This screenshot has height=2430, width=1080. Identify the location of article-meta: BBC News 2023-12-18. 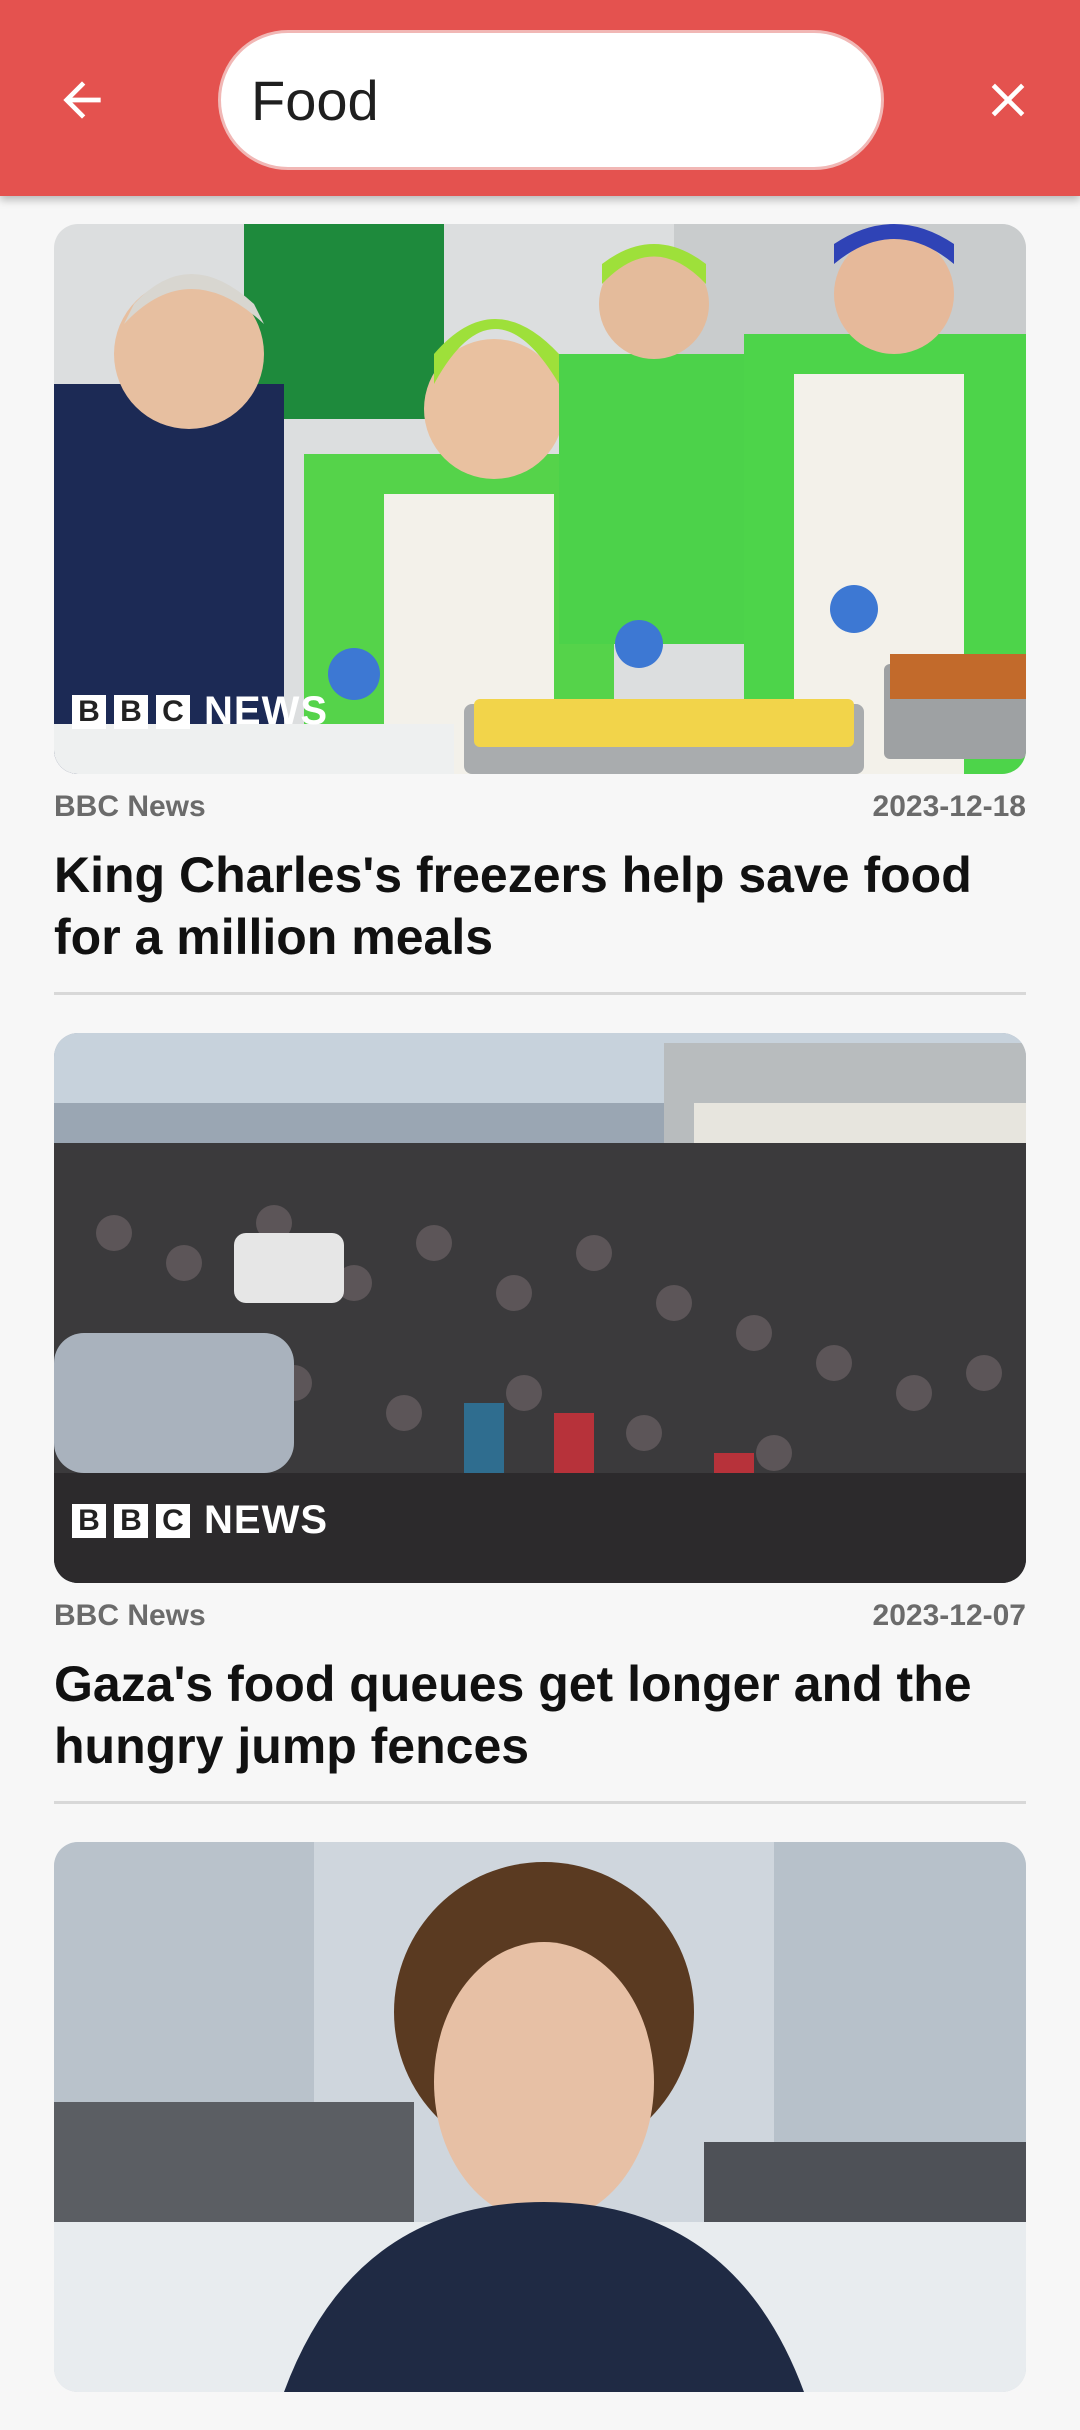
(540, 807).